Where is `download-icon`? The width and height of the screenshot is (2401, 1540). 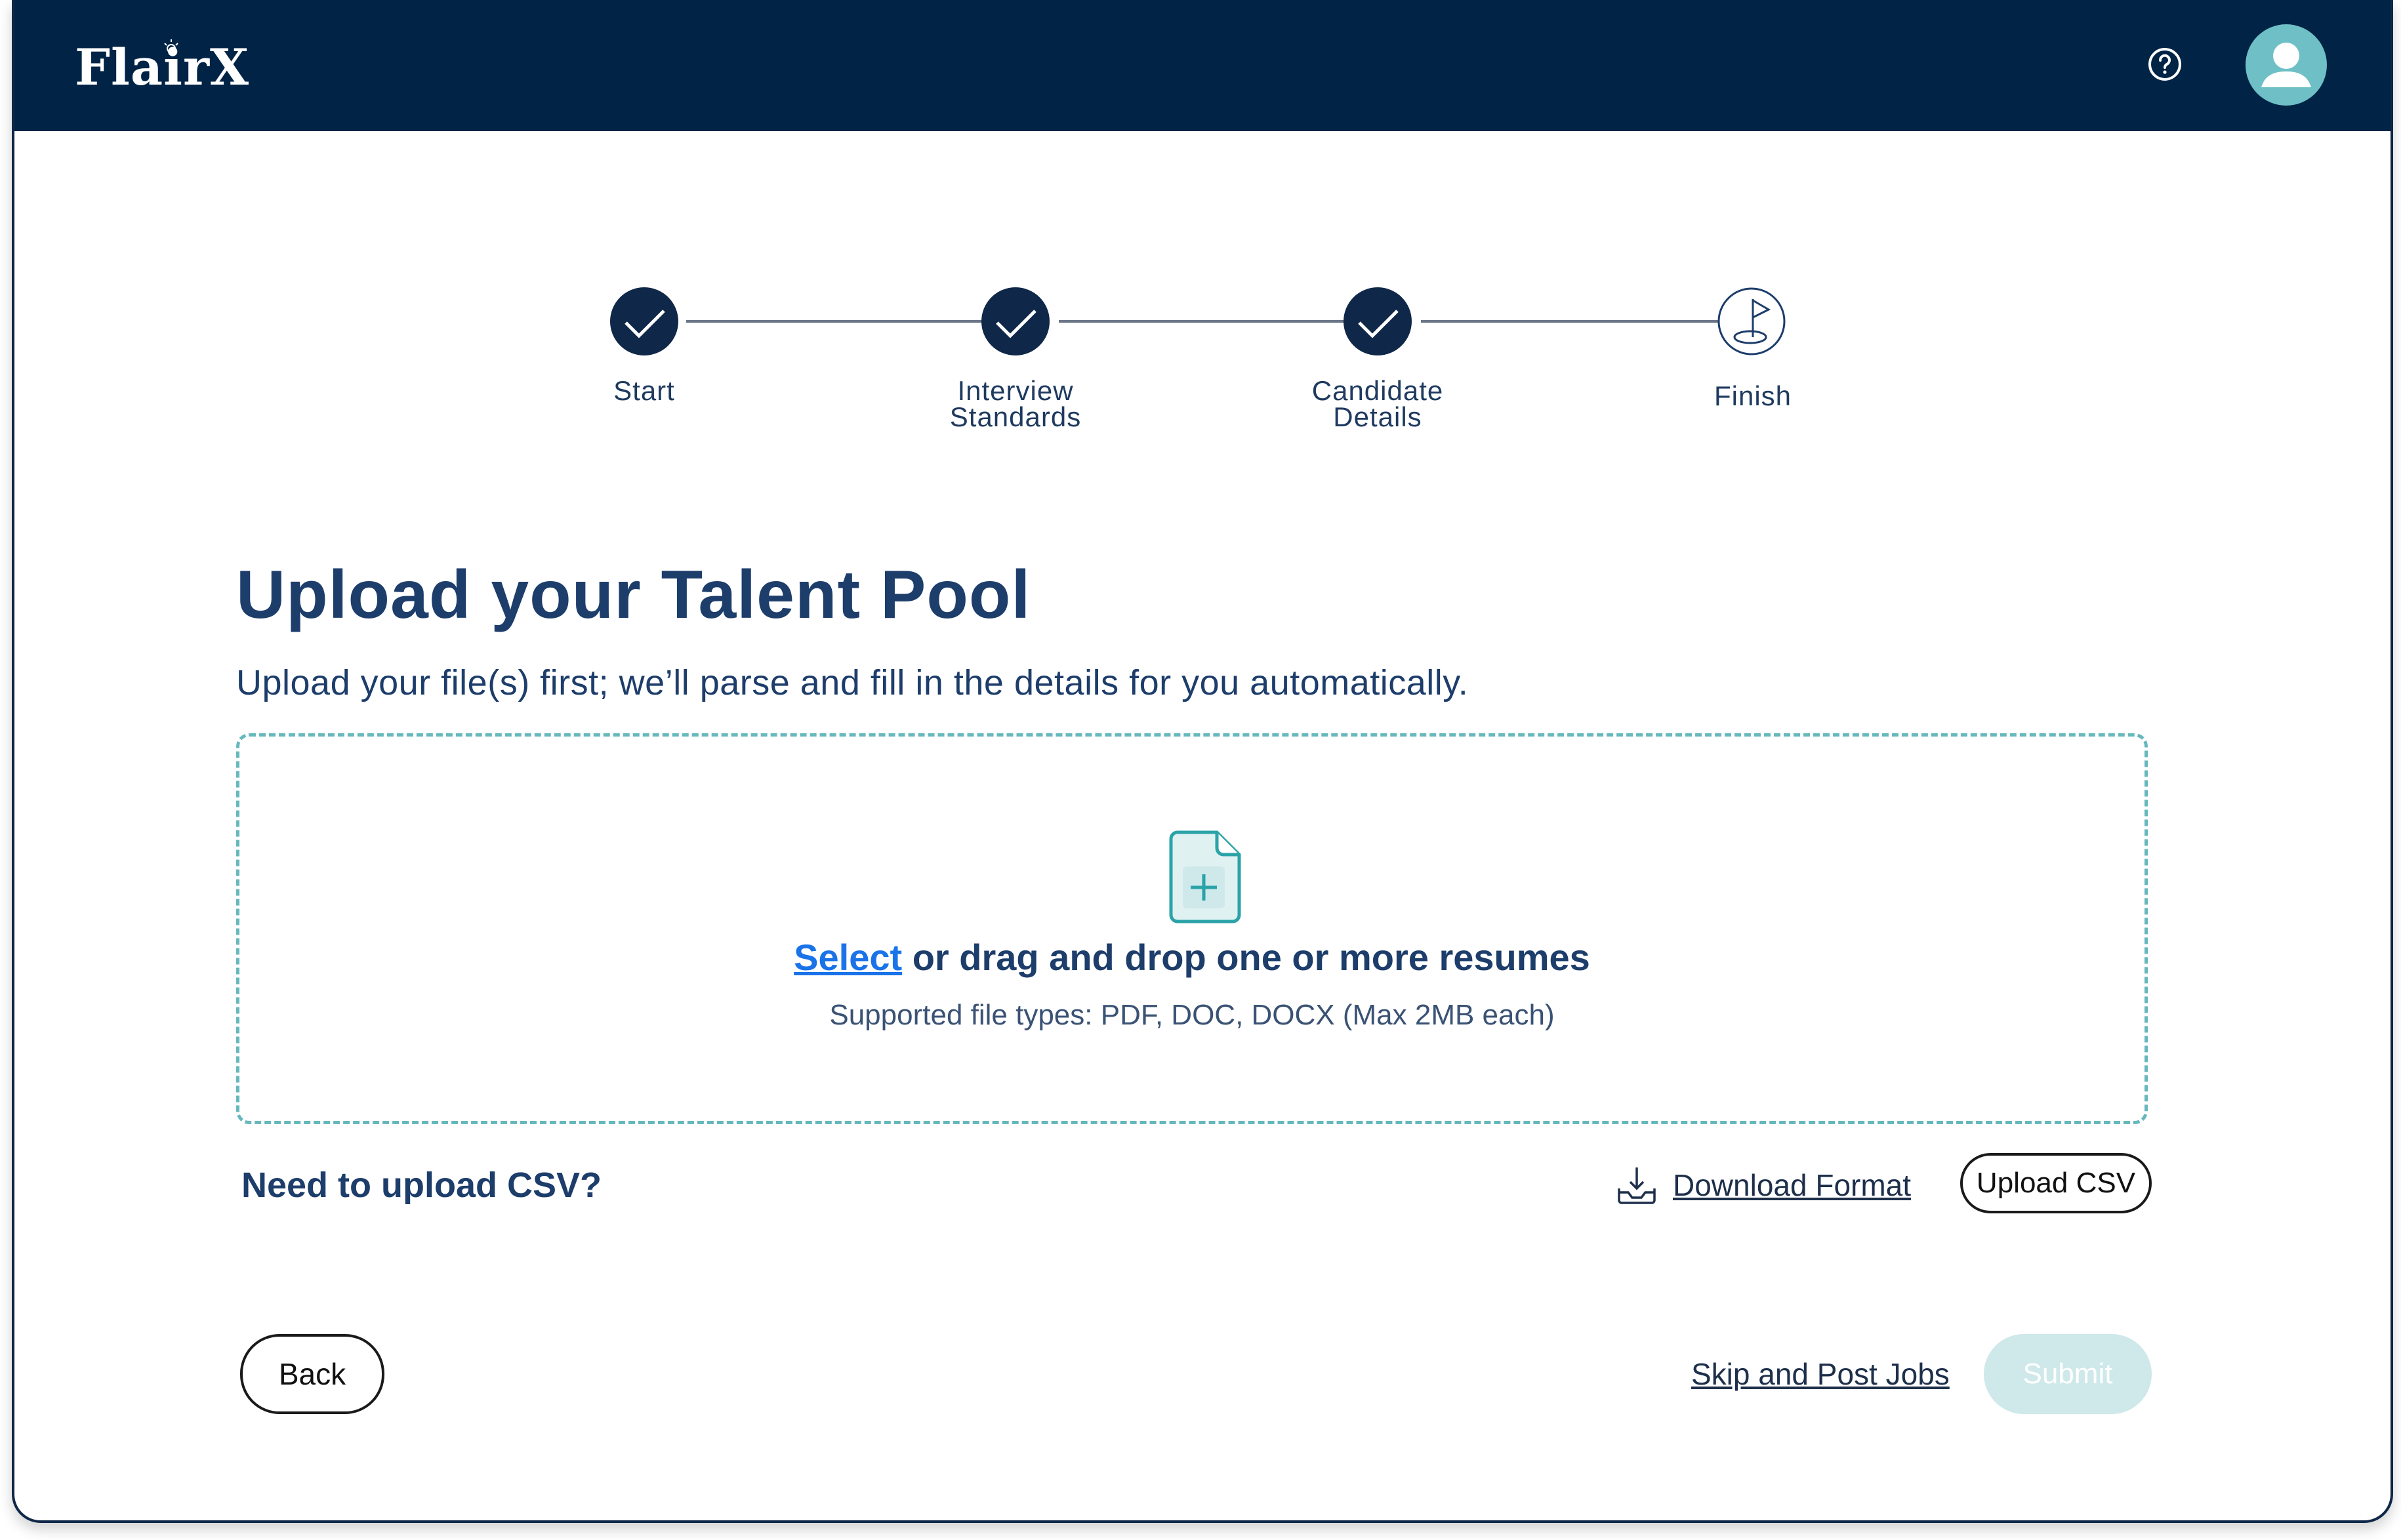
download-icon is located at coordinates (1637, 1185).